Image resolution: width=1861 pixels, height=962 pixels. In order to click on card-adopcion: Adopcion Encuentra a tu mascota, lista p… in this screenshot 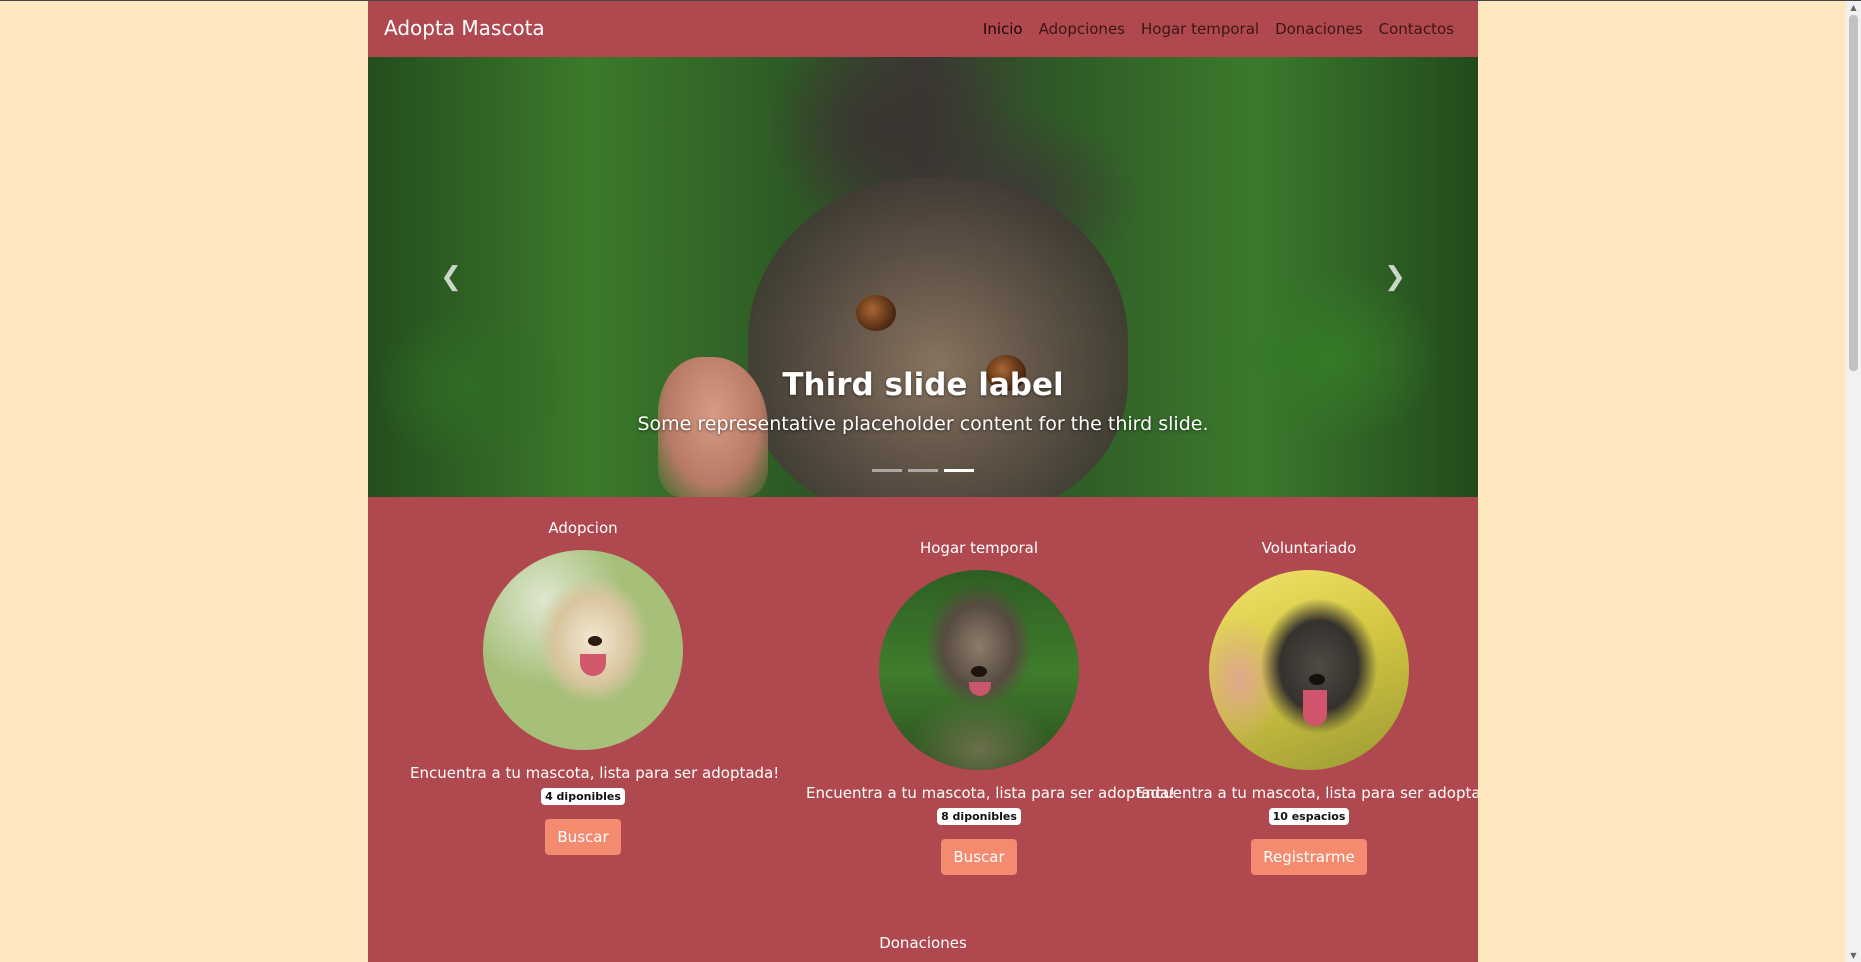, I will do `click(595, 687)`.